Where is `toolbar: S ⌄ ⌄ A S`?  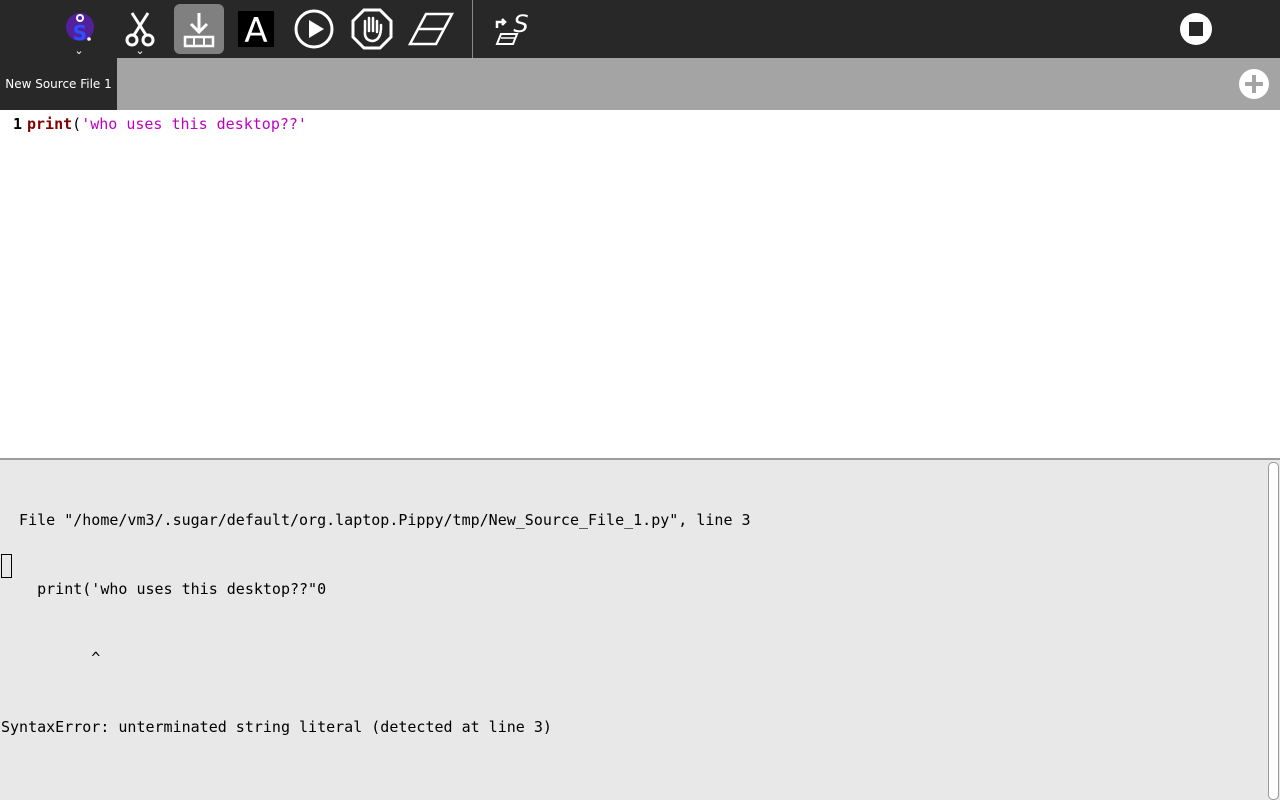
toolbar: S ⌄ ⌄ A S is located at coordinates (640, 29).